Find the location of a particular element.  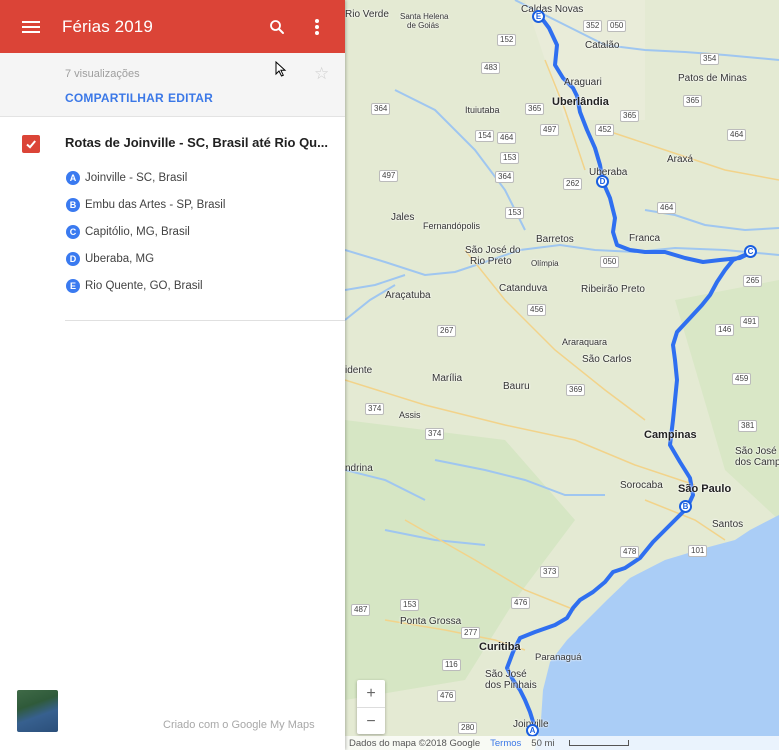

place-label: Marília is located at coordinates (447, 378).